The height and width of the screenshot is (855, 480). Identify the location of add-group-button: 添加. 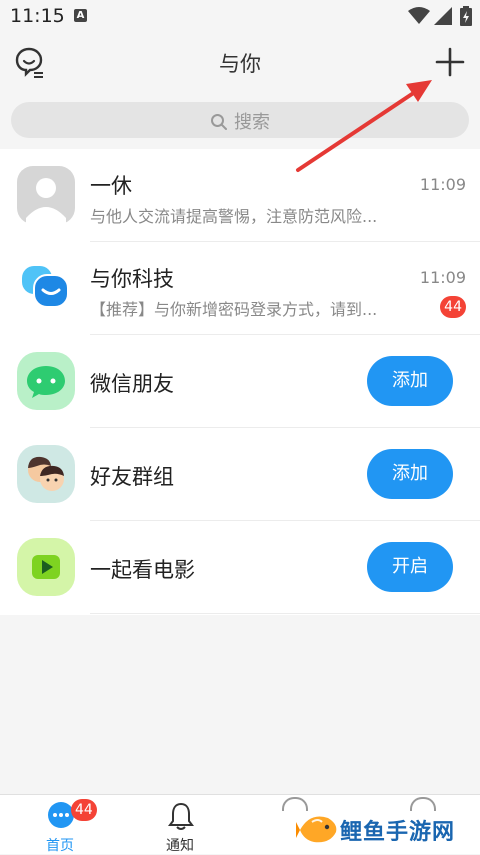
(410, 474).